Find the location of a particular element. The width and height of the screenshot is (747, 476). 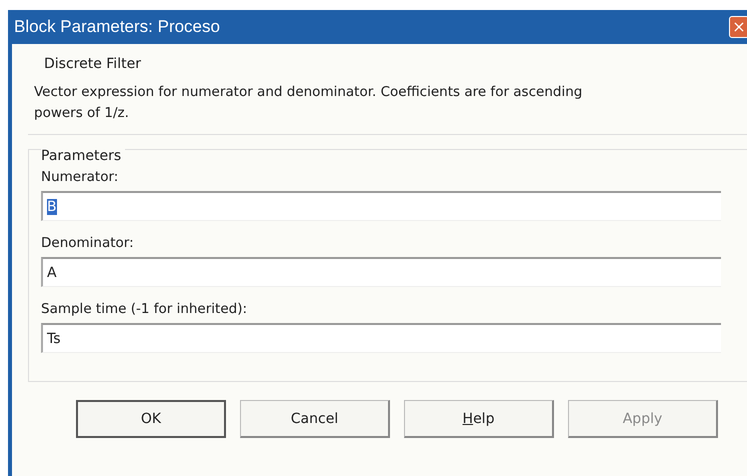

input-field: B is located at coordinates (381, 206).